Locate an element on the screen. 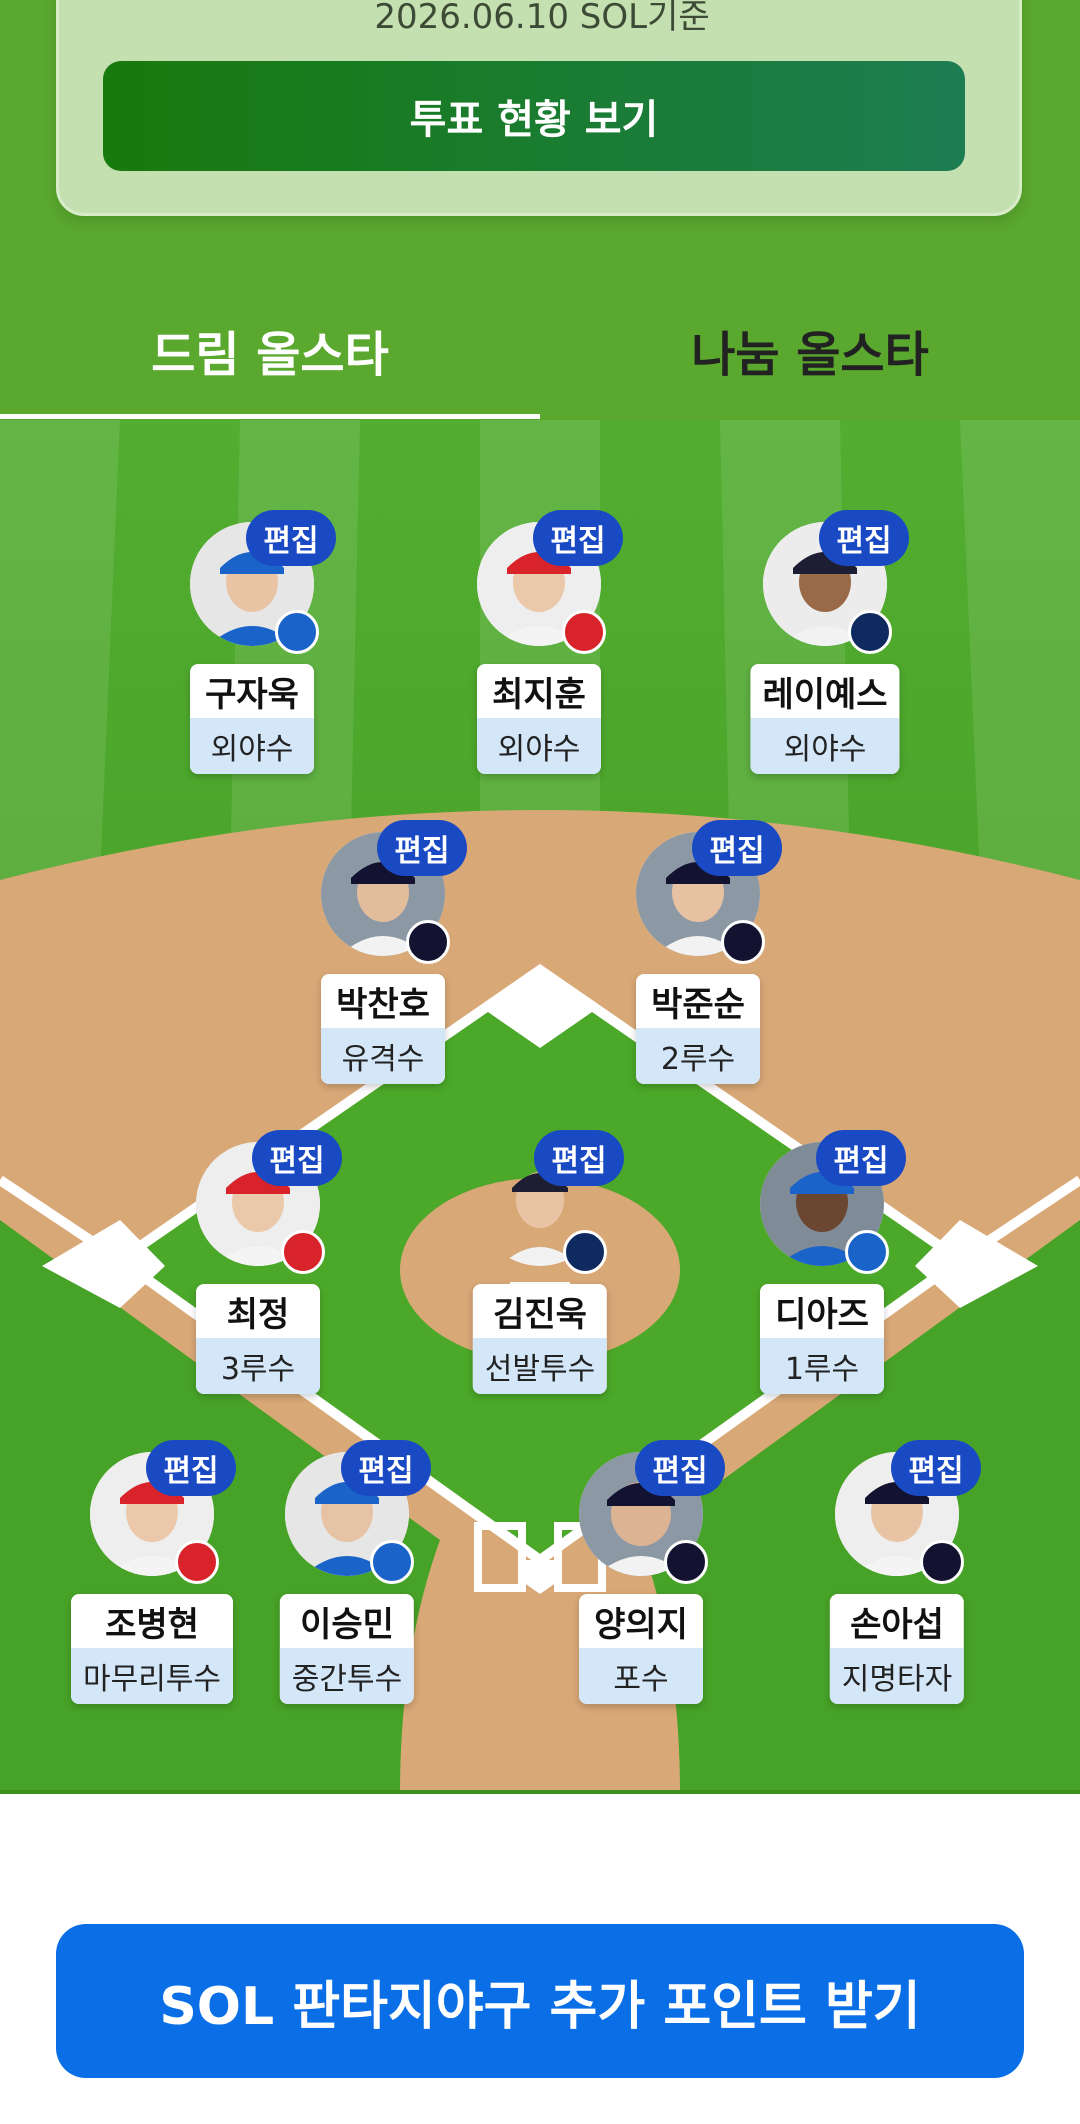 This screenshot has width=1080, height=2124. vote-status-button: 투표 현황 보기 is located at coordinates (534, 116).